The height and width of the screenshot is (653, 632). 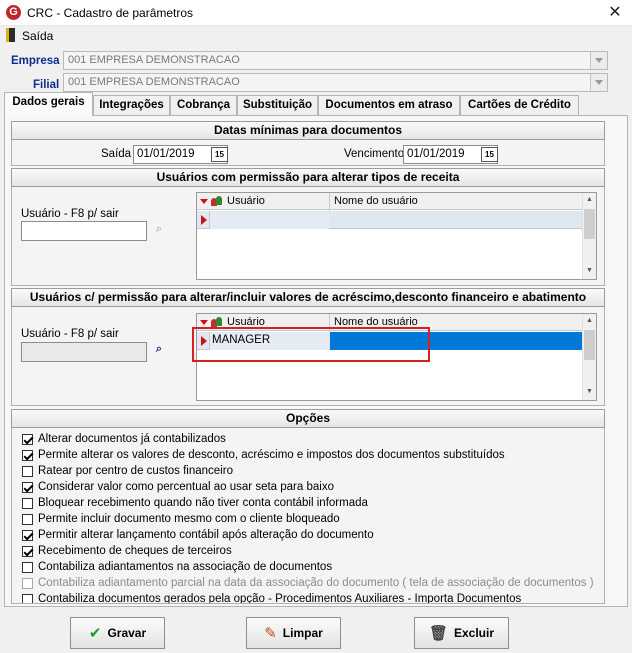 What do you see at coordinates (335, 60) in the screenshot?
I see `company-select: 001 EMPRESA DEMONSTRACAO` at bounding box center [335, 60].